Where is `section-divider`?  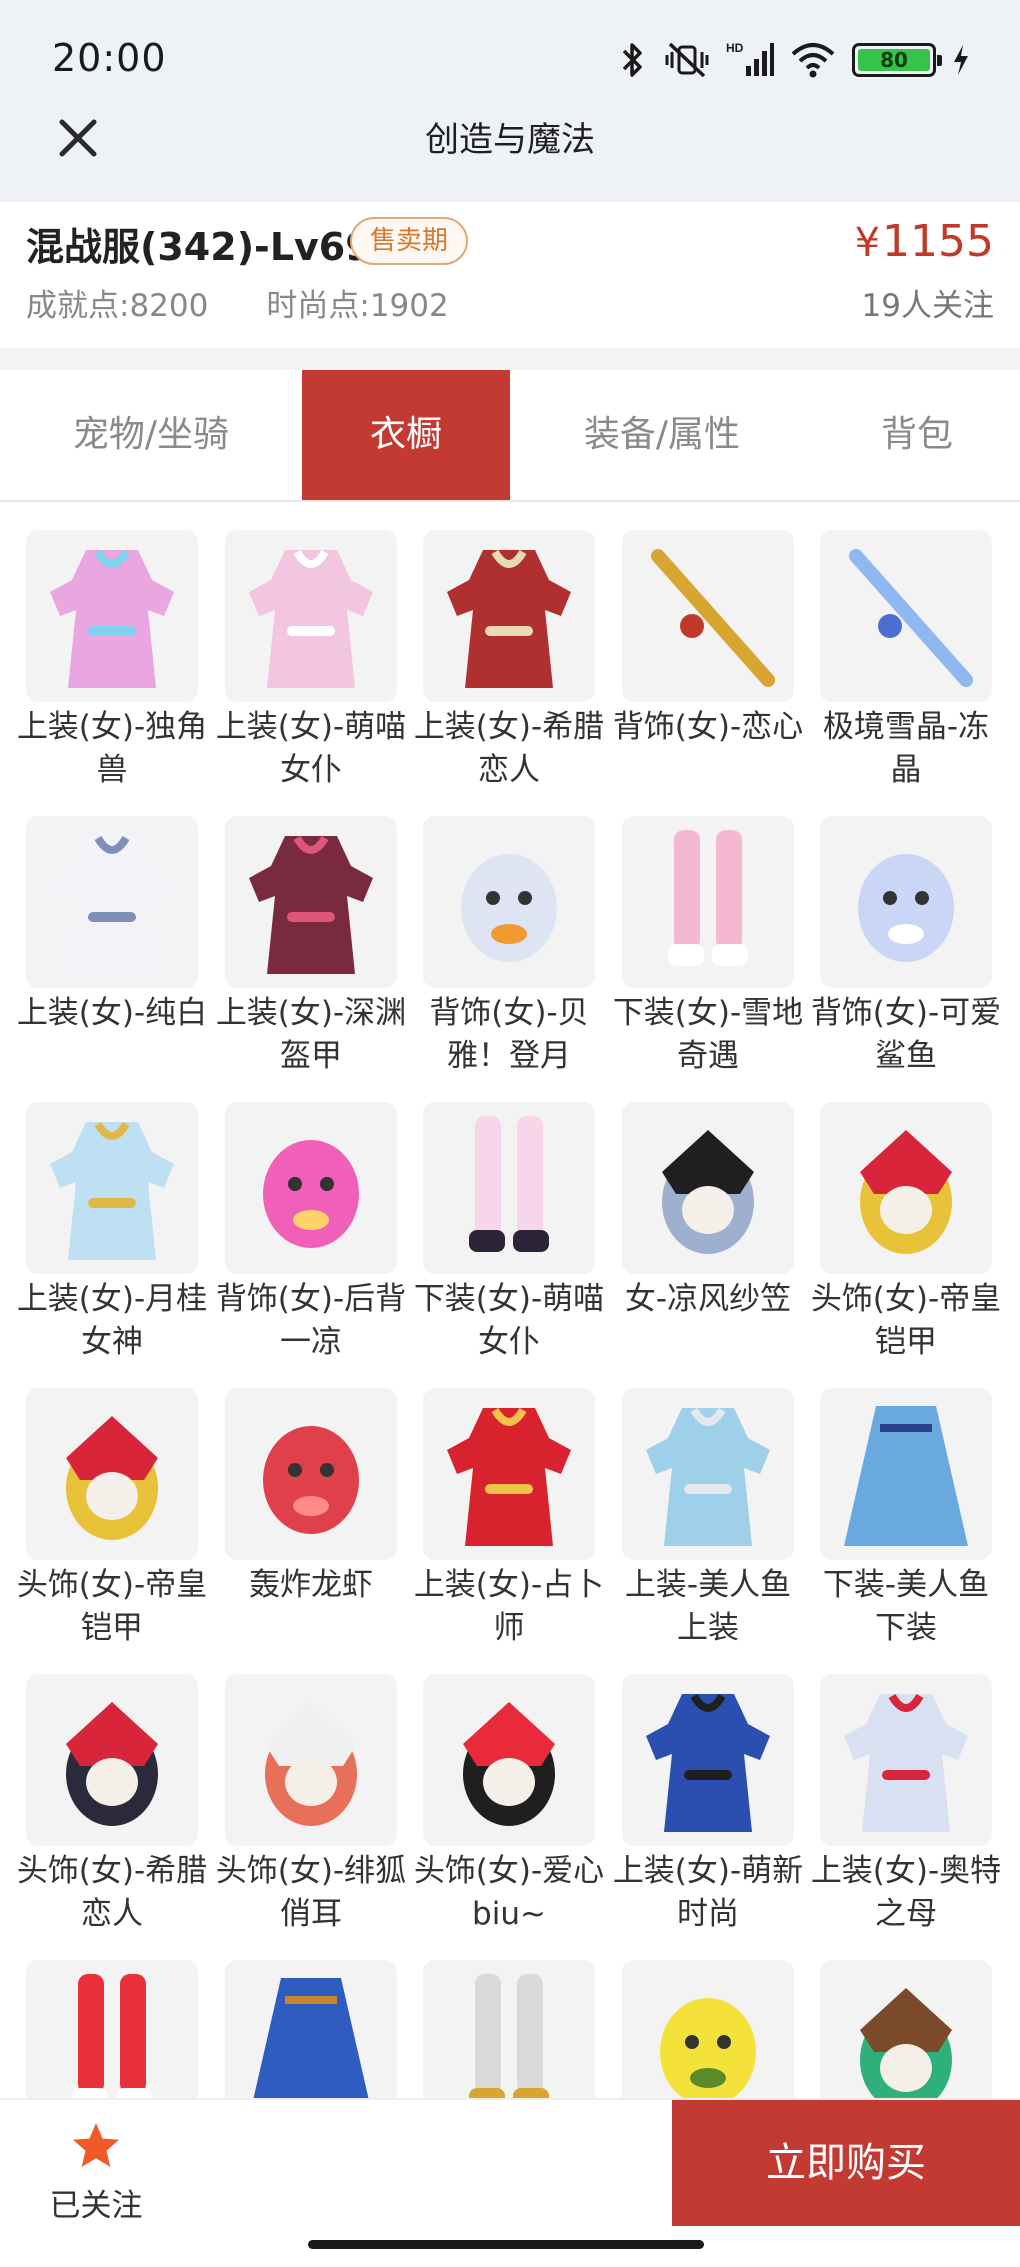
section-divider is located at coordinates (510, 359).